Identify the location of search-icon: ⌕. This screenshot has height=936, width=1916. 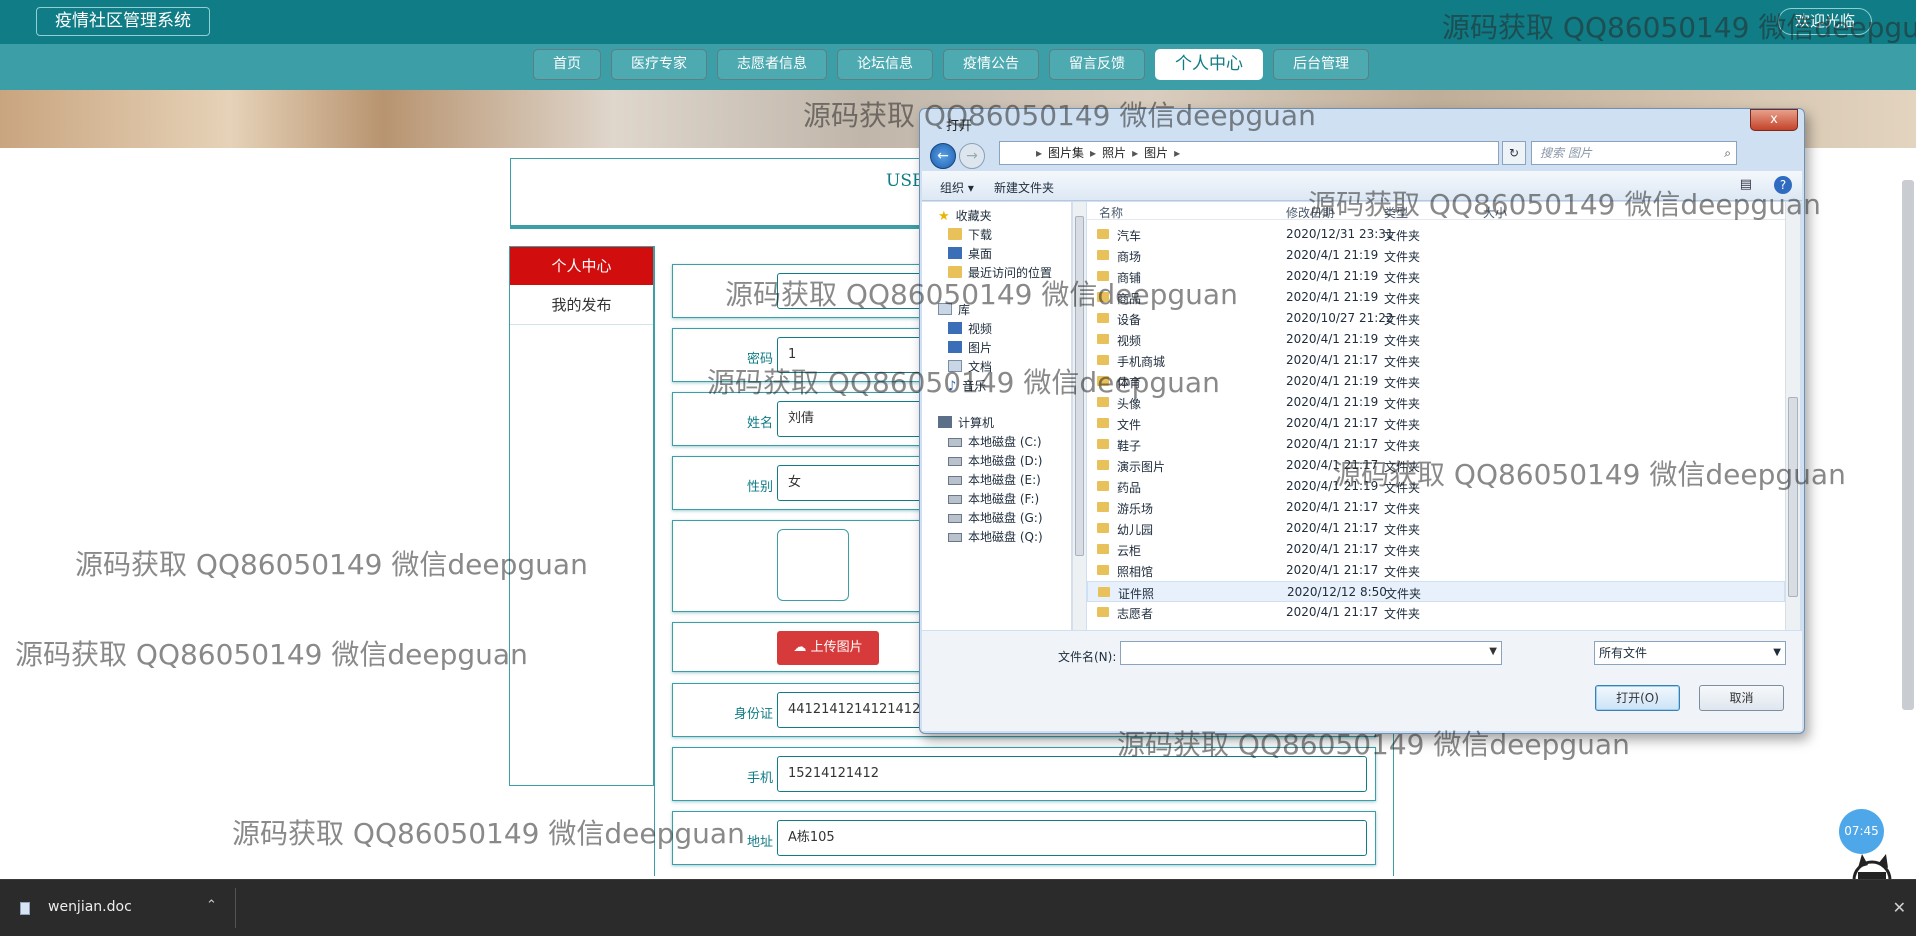
(1727, 153).